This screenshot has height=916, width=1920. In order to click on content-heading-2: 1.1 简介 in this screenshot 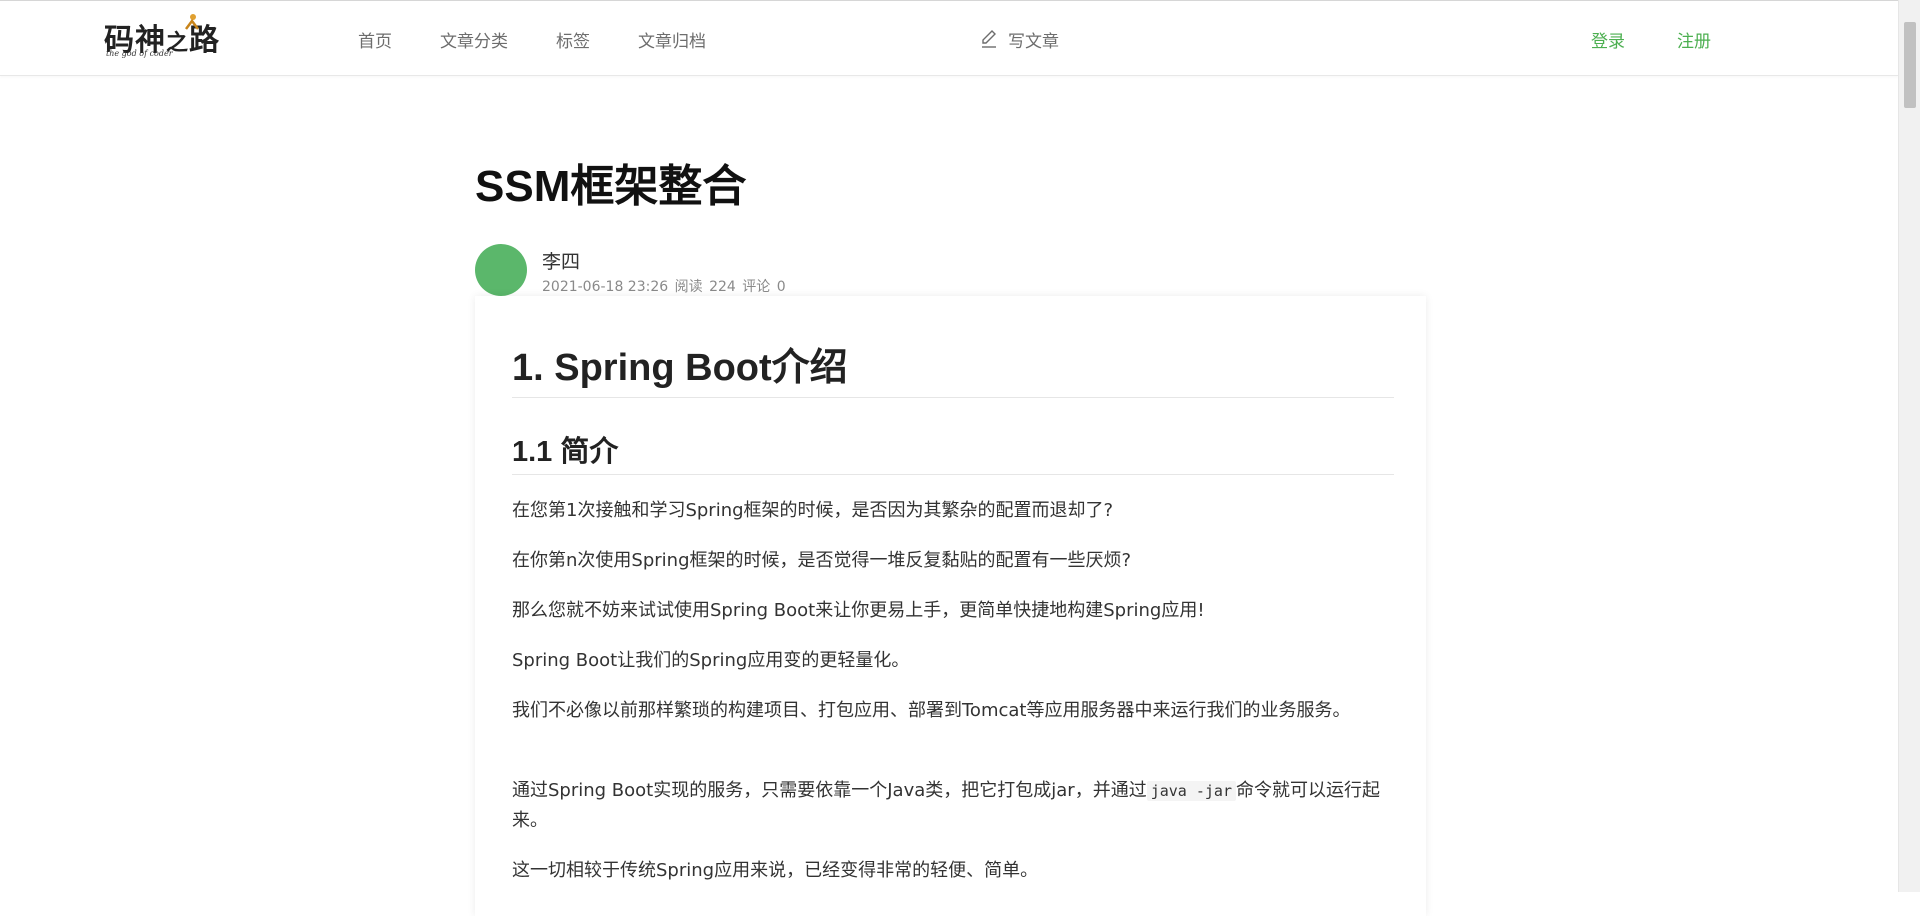, I will do `click(565, 452)`.